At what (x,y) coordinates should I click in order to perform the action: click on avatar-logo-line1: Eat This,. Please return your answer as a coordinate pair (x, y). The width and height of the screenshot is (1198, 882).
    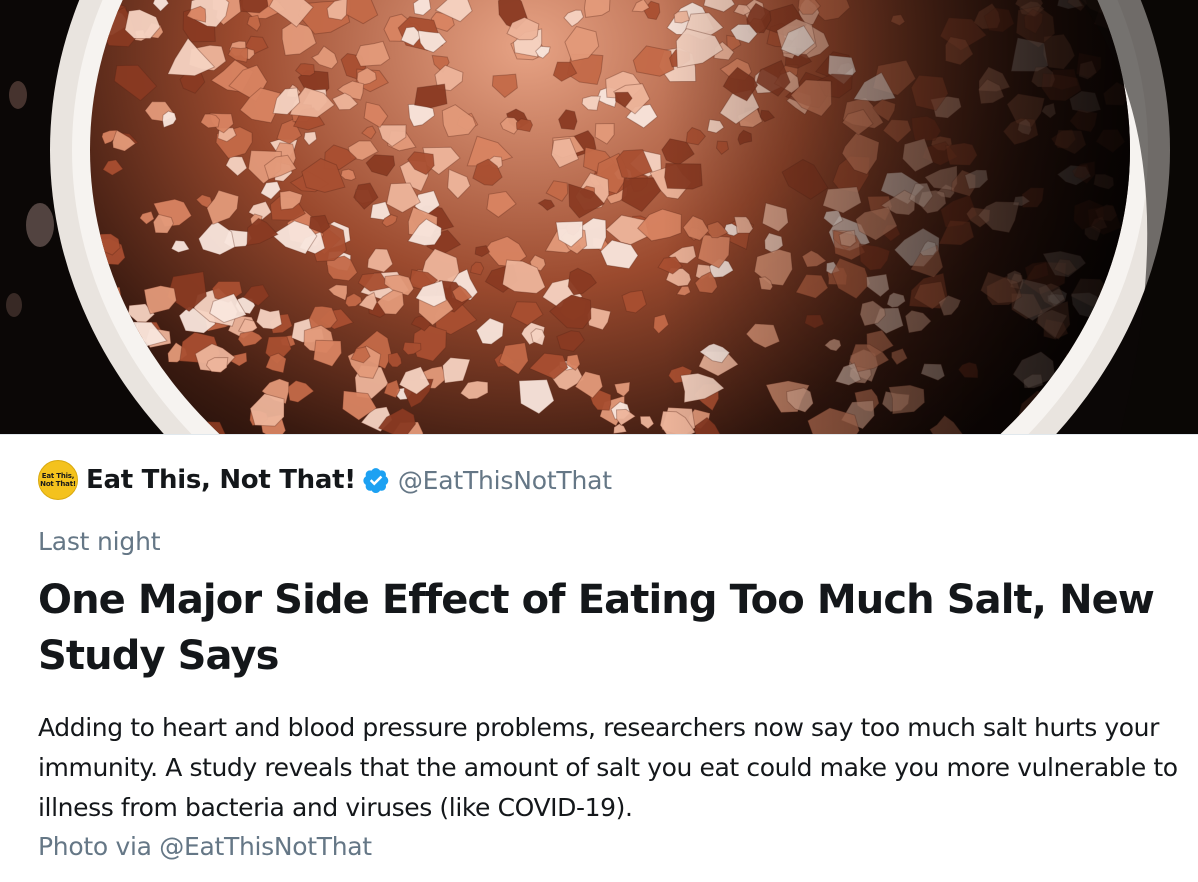
    Looking at the image, I should click on (58, 476).